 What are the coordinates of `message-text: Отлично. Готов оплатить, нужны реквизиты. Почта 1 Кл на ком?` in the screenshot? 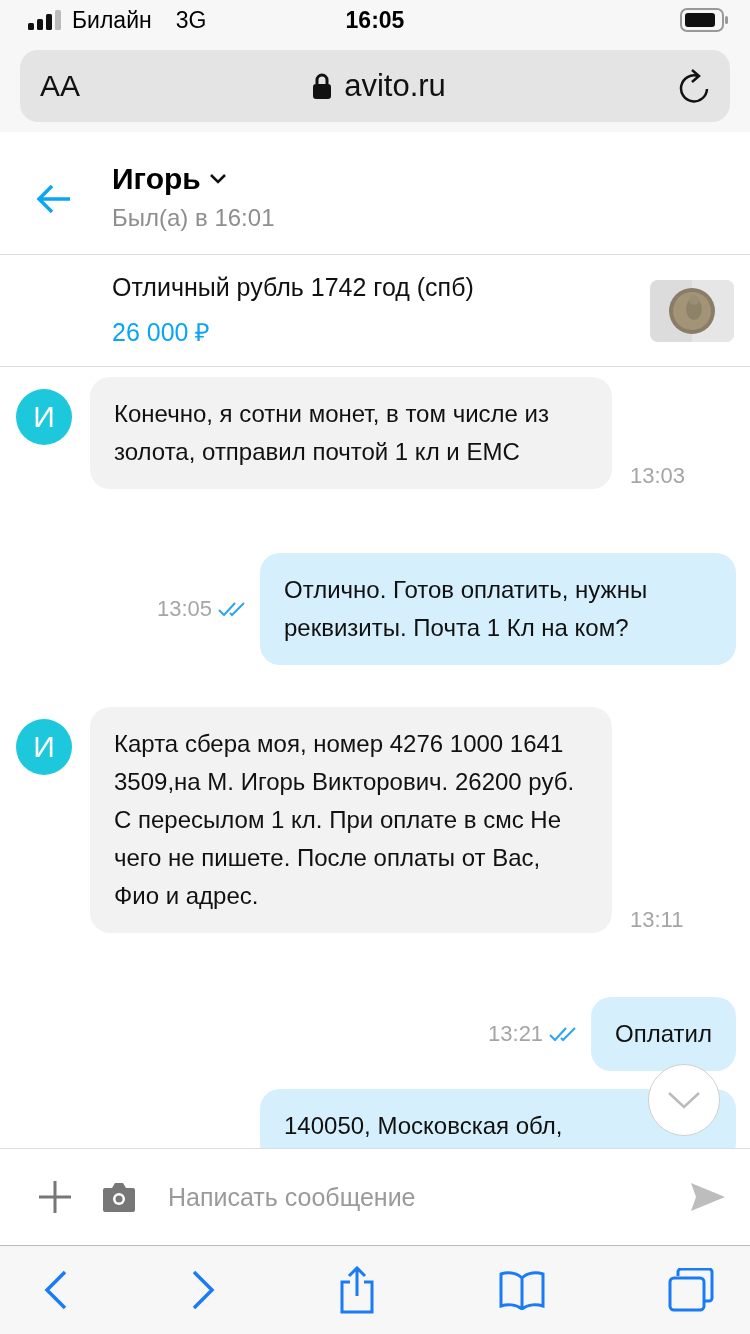 It's located at (466, 608).